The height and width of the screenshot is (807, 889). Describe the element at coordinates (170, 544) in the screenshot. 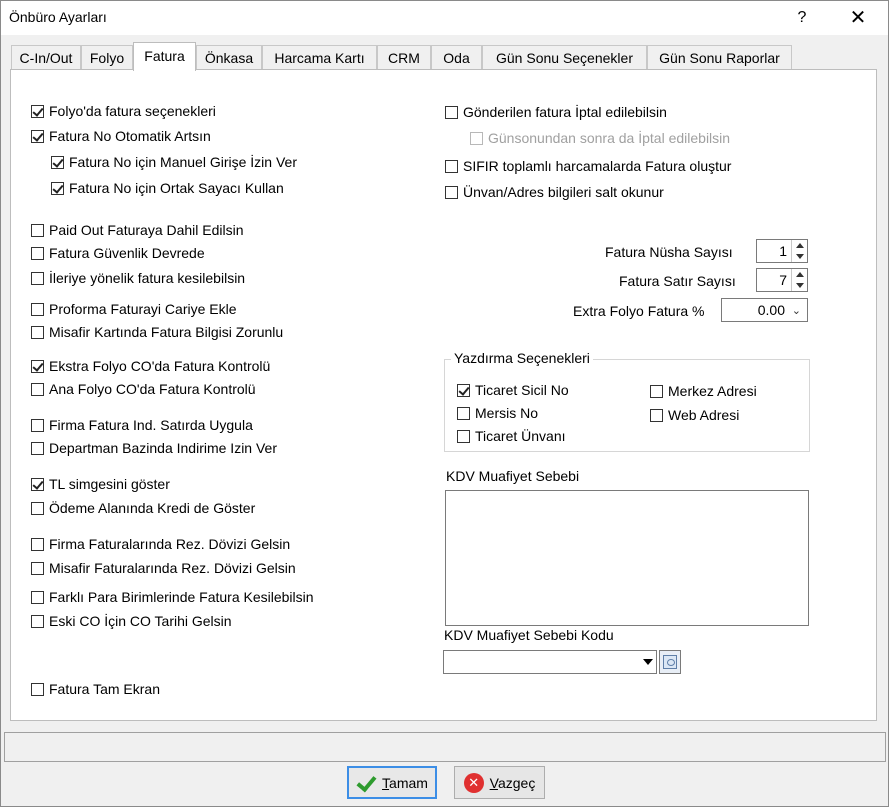

I see `checkbox-label: Firma Faturalarında Rez. Dövizi Gelsin` at that location.